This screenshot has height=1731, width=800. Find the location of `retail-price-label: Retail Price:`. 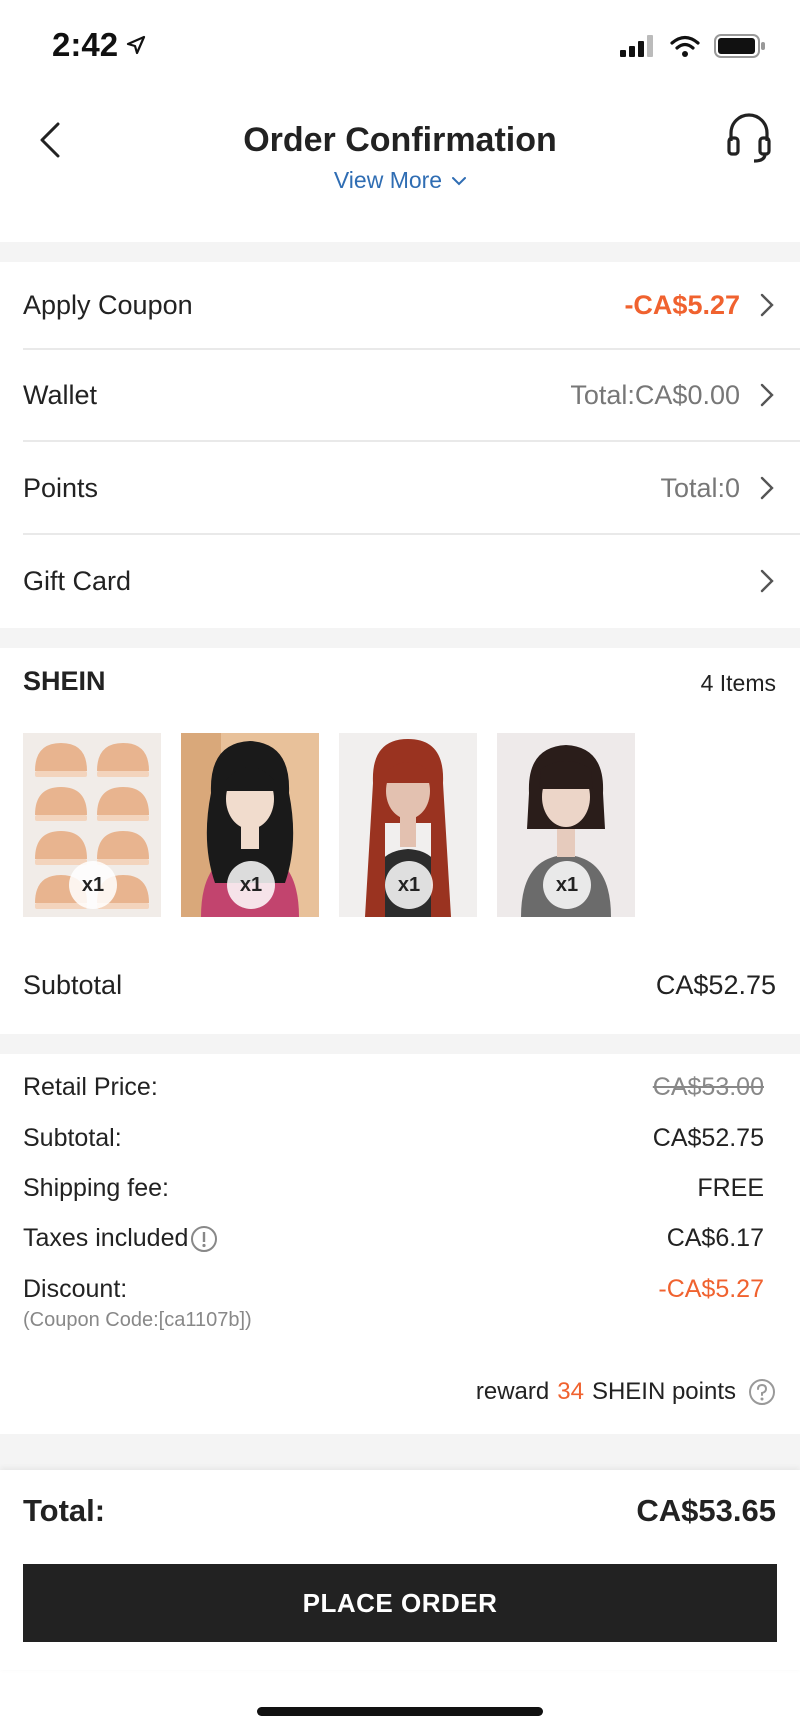

retail-price-label: Retail Price: is located at coordinates (90, 1087).